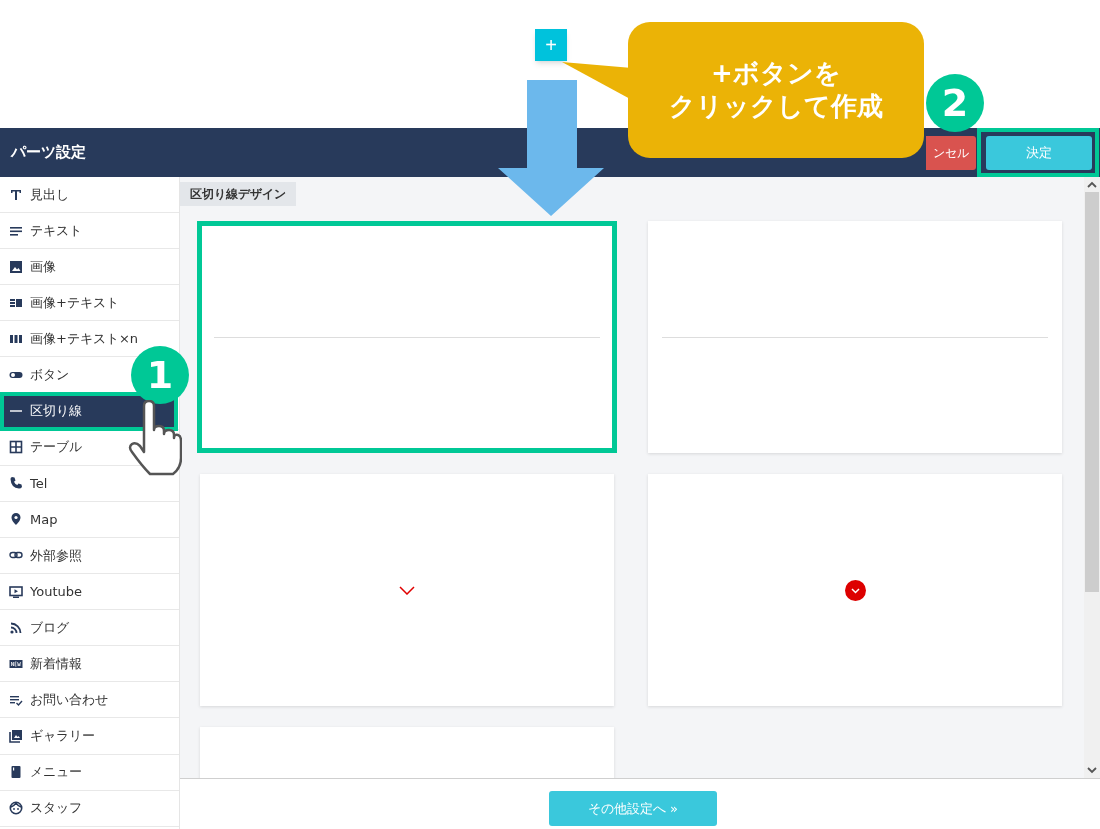 This screenshot has height=829, width=1100. What do you see at coordinates (1092, 770) in the screenshot?
I see `scroll-down-icon` at bounding box center [1092, 770].